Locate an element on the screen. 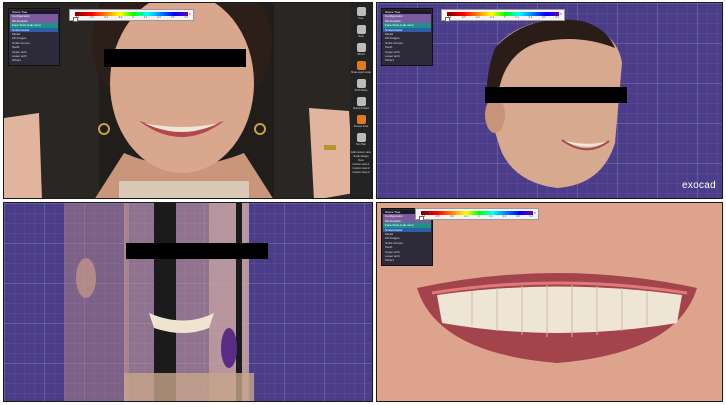 This screenshot has width=726, height=405. toolbar-button: Output Position is located at coordinates (361, 103).